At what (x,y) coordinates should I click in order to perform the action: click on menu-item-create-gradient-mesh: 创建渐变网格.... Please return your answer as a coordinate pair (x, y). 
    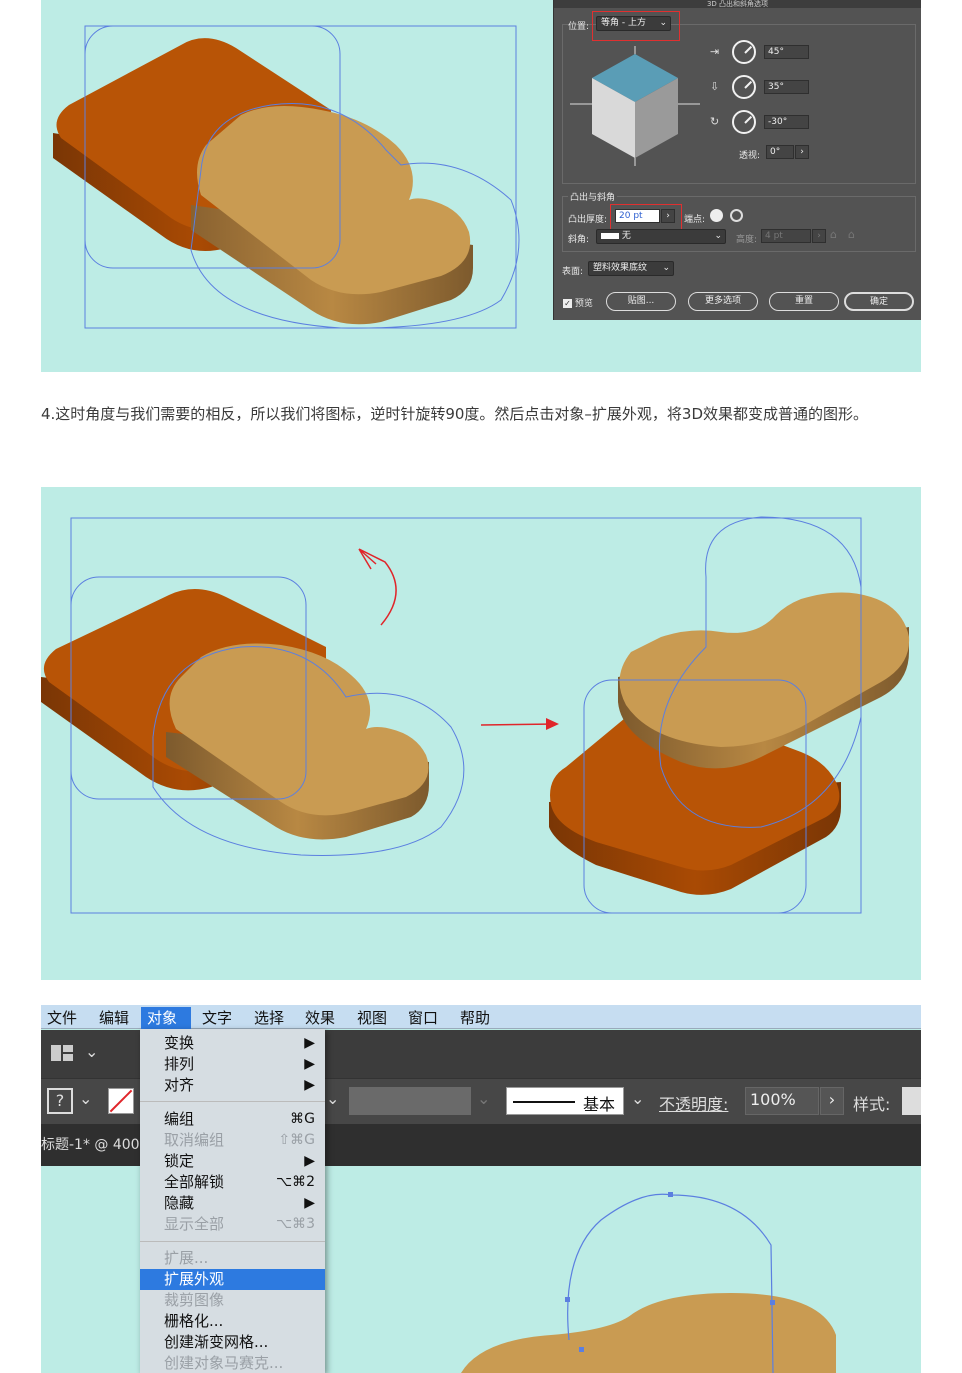
    Looking at the image, I should click on (232, 1342).